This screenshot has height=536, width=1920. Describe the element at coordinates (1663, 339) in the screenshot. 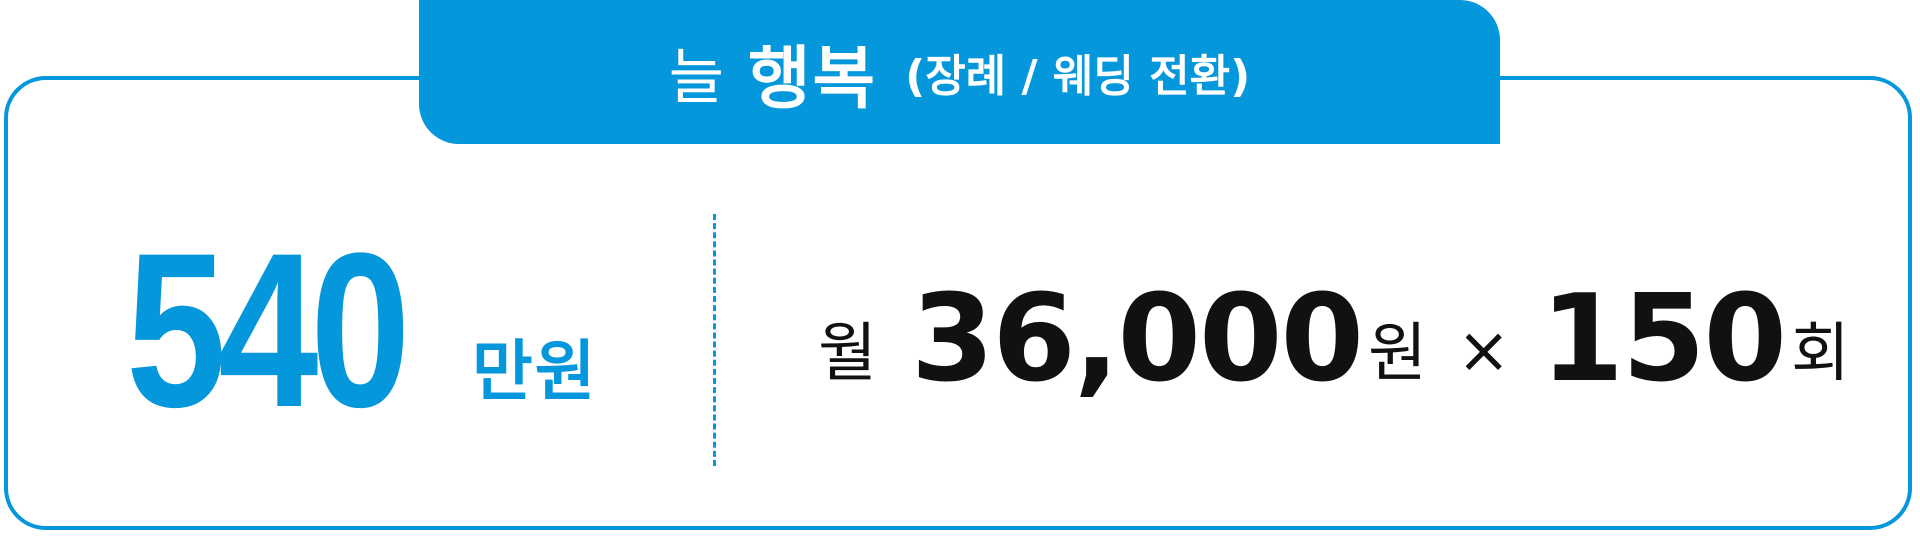

I see `payment-count-value: 150` at that location.